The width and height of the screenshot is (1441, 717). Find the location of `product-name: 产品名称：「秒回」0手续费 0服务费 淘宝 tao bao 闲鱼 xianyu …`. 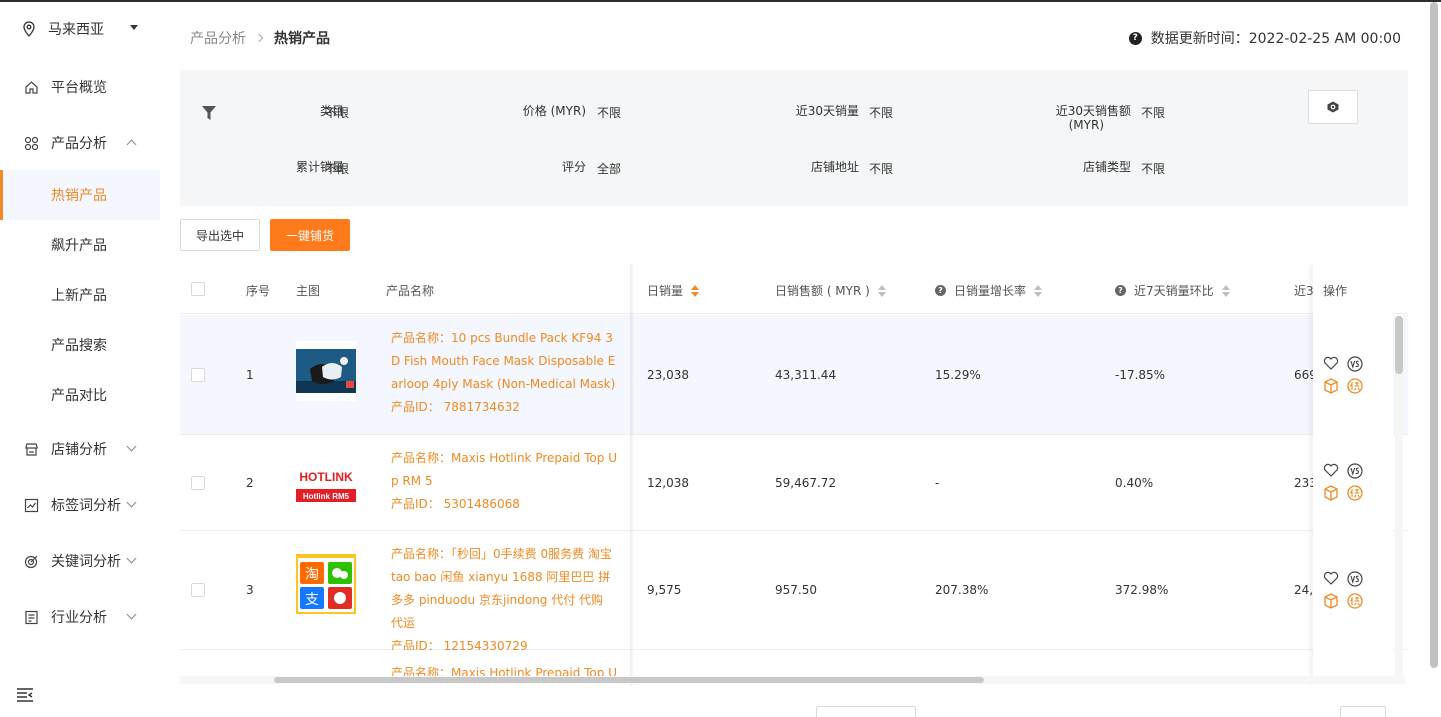

product-name: 产品名称：「秒回」0手续费 0服务费 淘宝 tao bao 闲鱼 xianyu … is located at coordinates (504, 589).